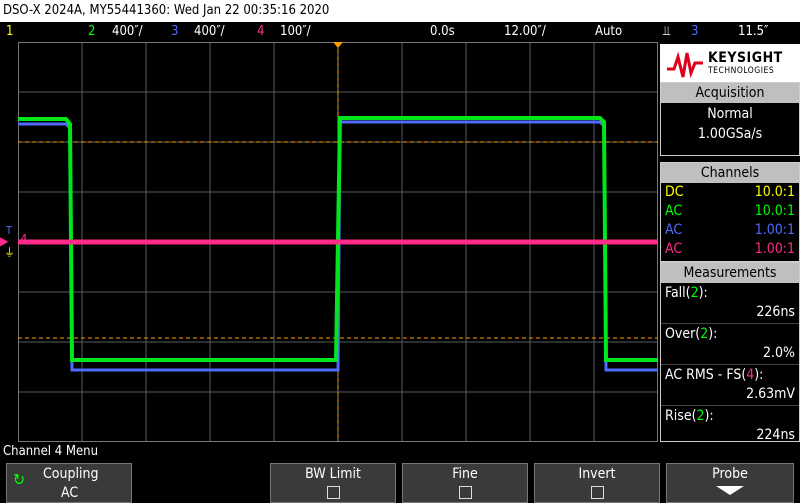 This screenshot has width=800, height=503. I want to click on channel-row: AC 10.0:1, so click(730, 211).